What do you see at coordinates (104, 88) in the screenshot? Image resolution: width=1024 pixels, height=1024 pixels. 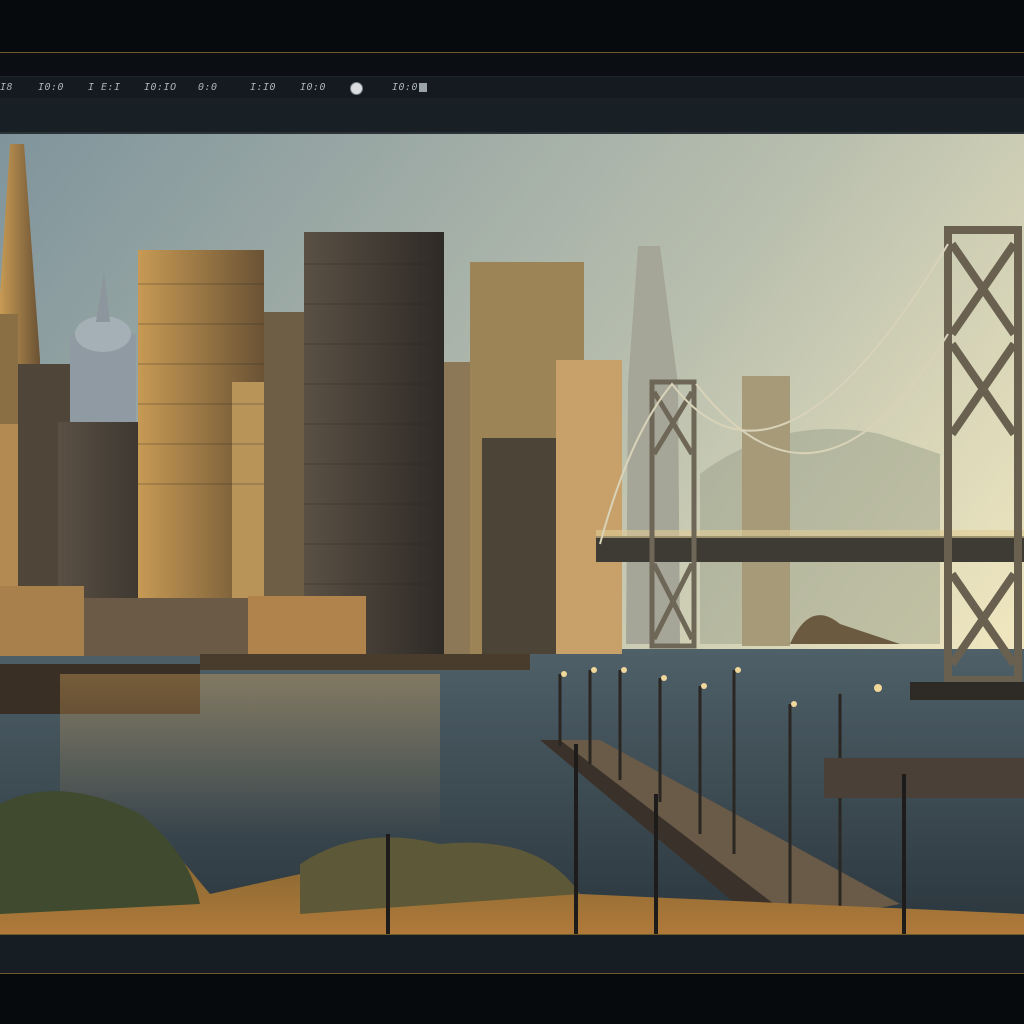 I see `toolbar-item-3: I E:I` at bounding box center [104, 88].